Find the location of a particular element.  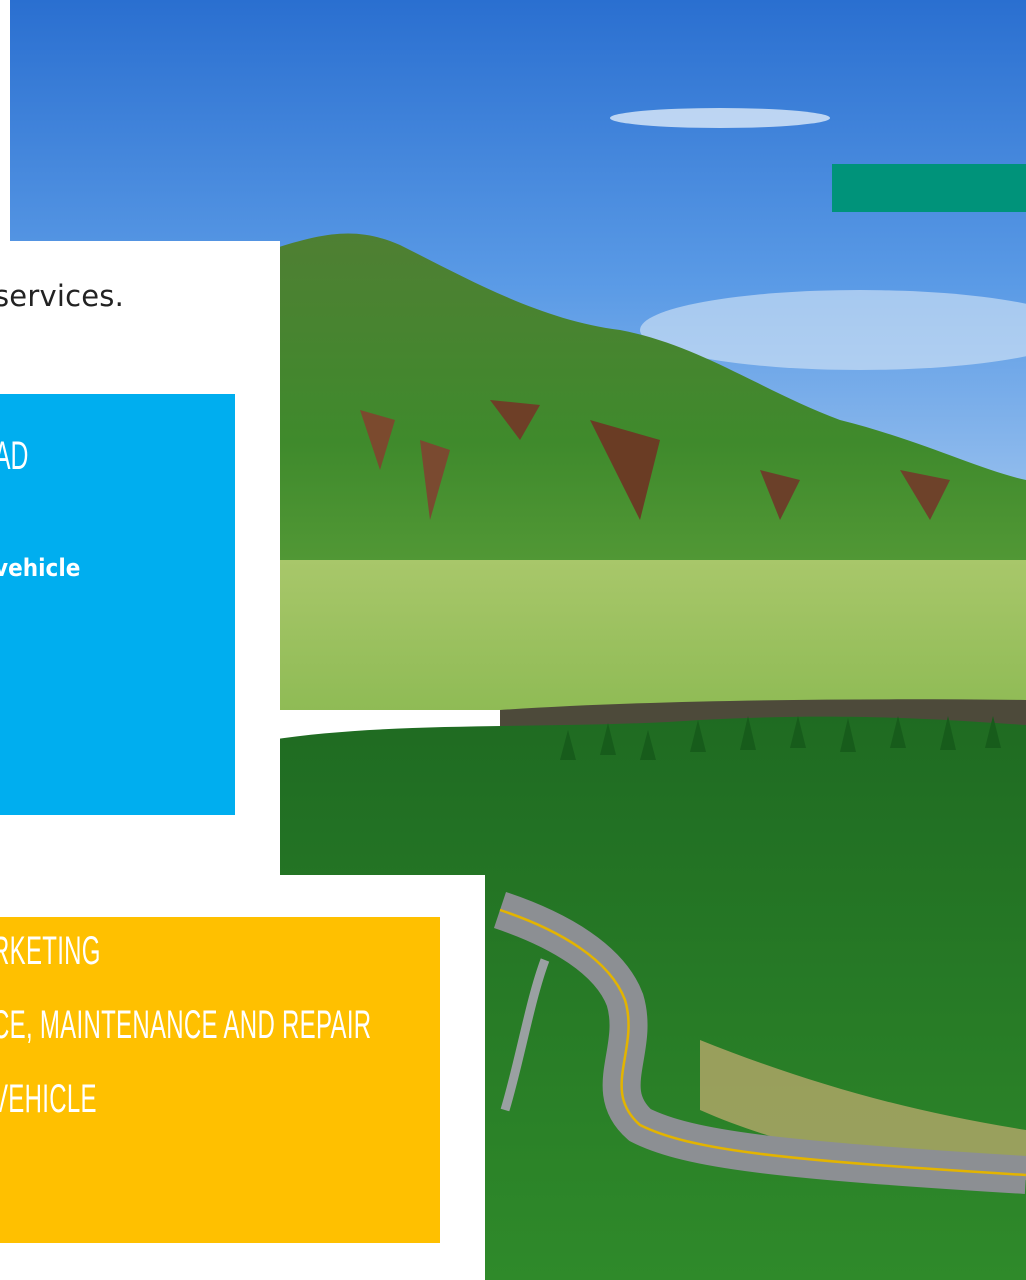

service-item-vehicle: VEHICLE is located at coordinates (48, 1099).